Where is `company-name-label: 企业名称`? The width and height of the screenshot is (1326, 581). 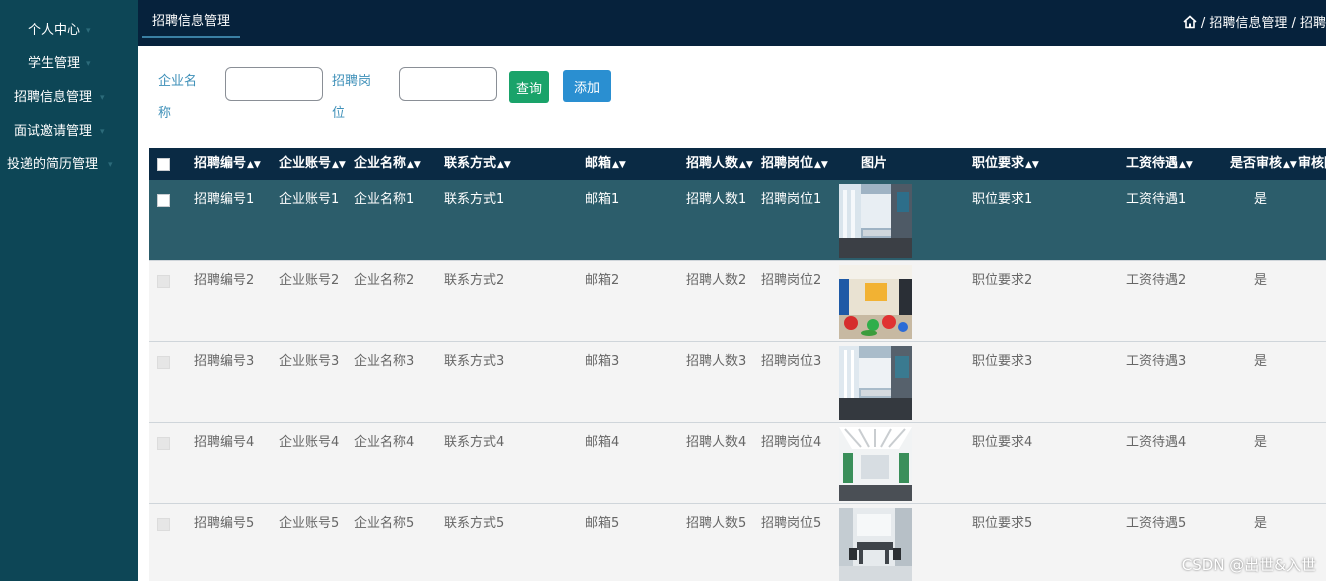
company-name-label: 企业名称 is located at coordinates (178, 97).